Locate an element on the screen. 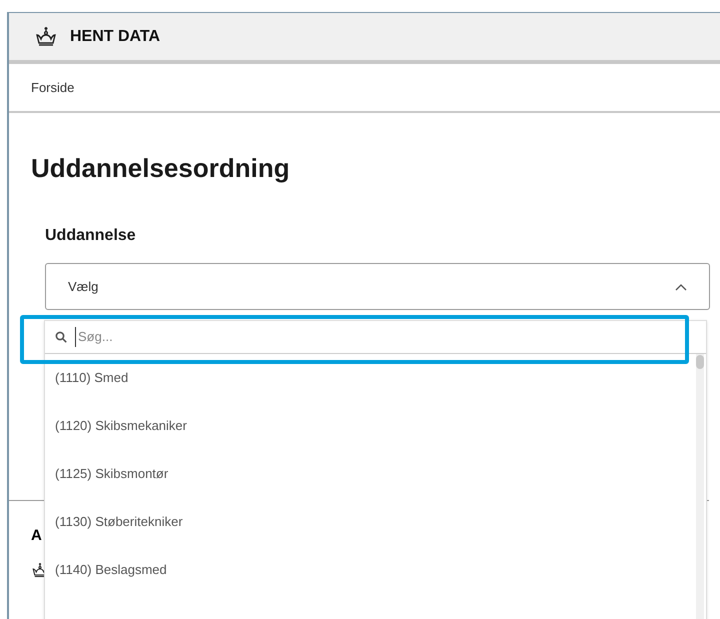 The width and height of the screenshot is (720, 619). breadcrumb-link: Forside is located at coordinates (52, 88).